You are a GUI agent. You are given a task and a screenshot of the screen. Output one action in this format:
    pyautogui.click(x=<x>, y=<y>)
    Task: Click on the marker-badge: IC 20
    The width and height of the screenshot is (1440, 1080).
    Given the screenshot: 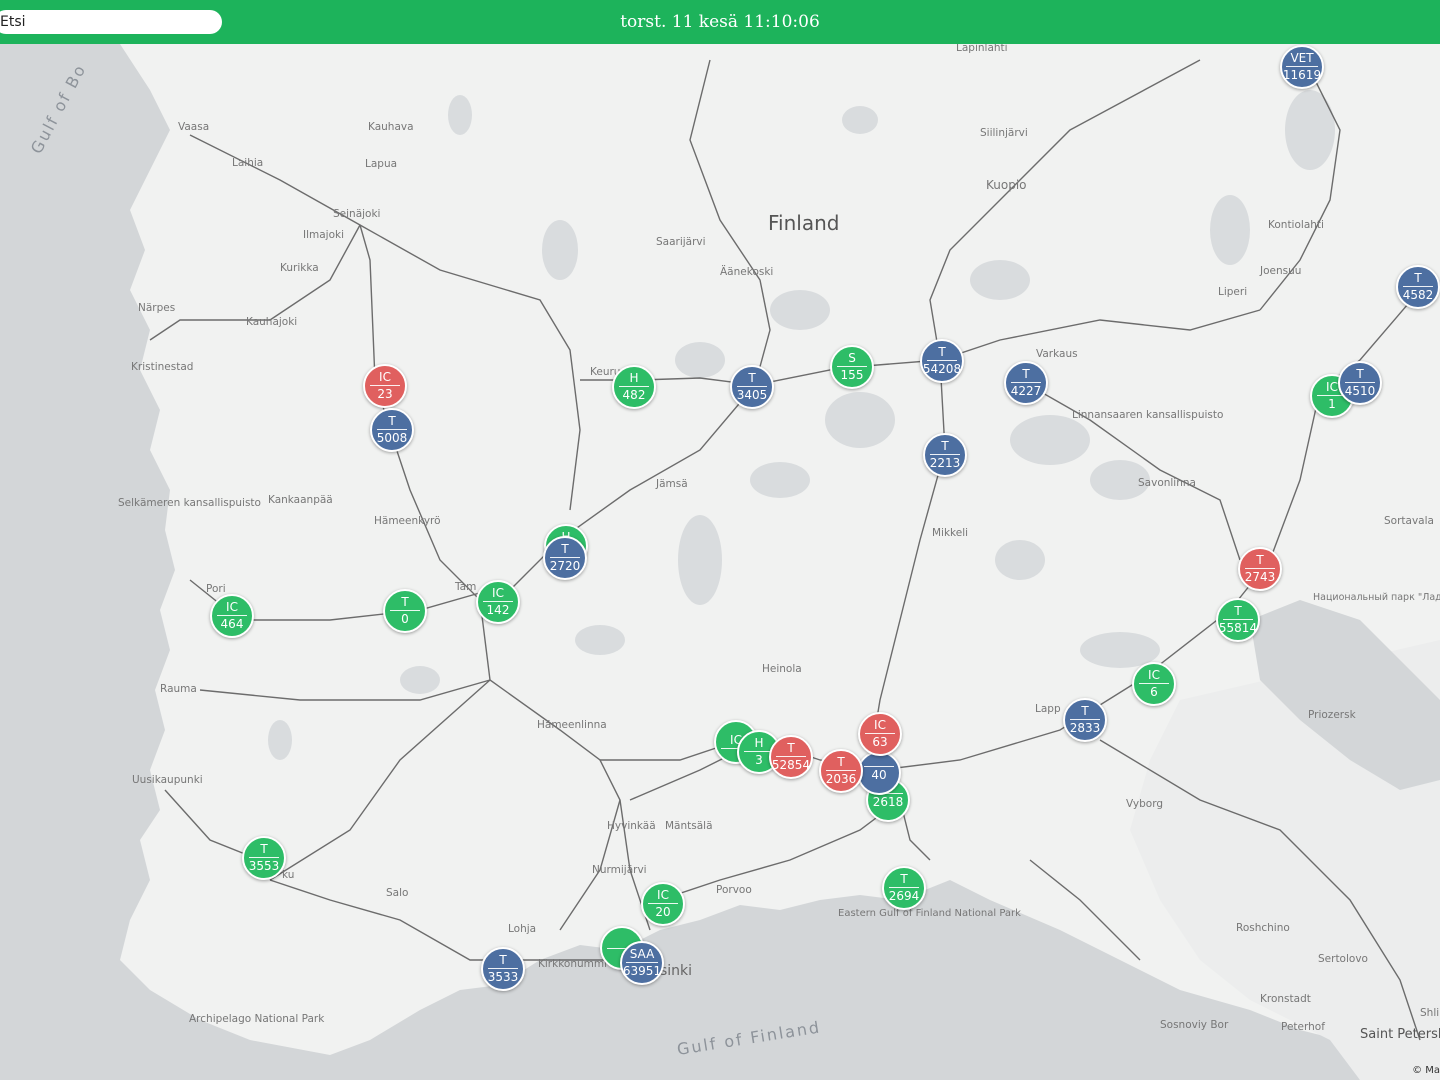 What is the action you would take?
    pyautogui.click(x=663, y=904)
    